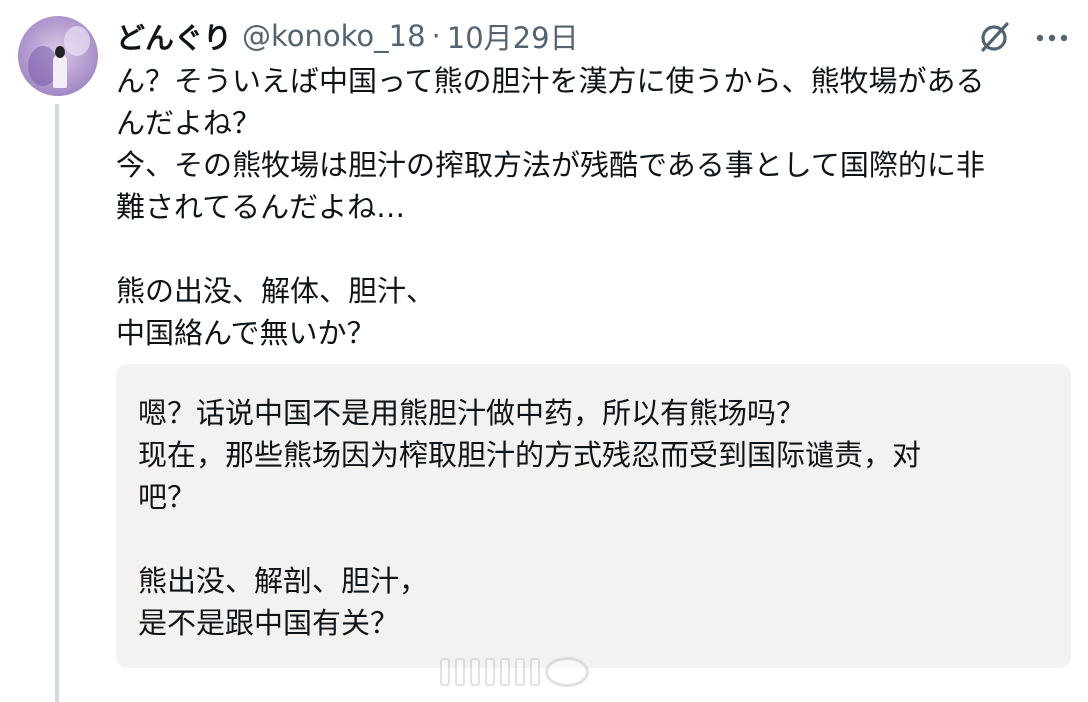 The width and height of the screenshot is (1088, 702). I want to click on translation-text-line: 是不是跟中国有关？, so click(269, 623).